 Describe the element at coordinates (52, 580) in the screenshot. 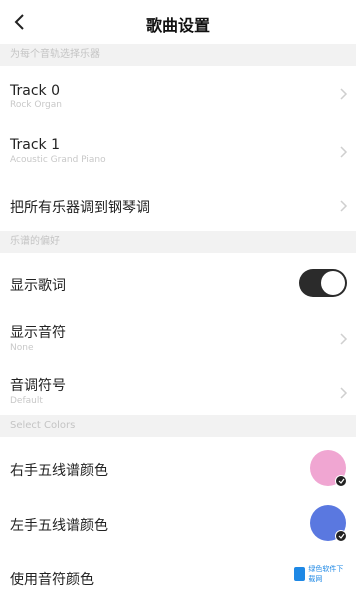

I see `note-color-label: 使用音符颜色` at that location.